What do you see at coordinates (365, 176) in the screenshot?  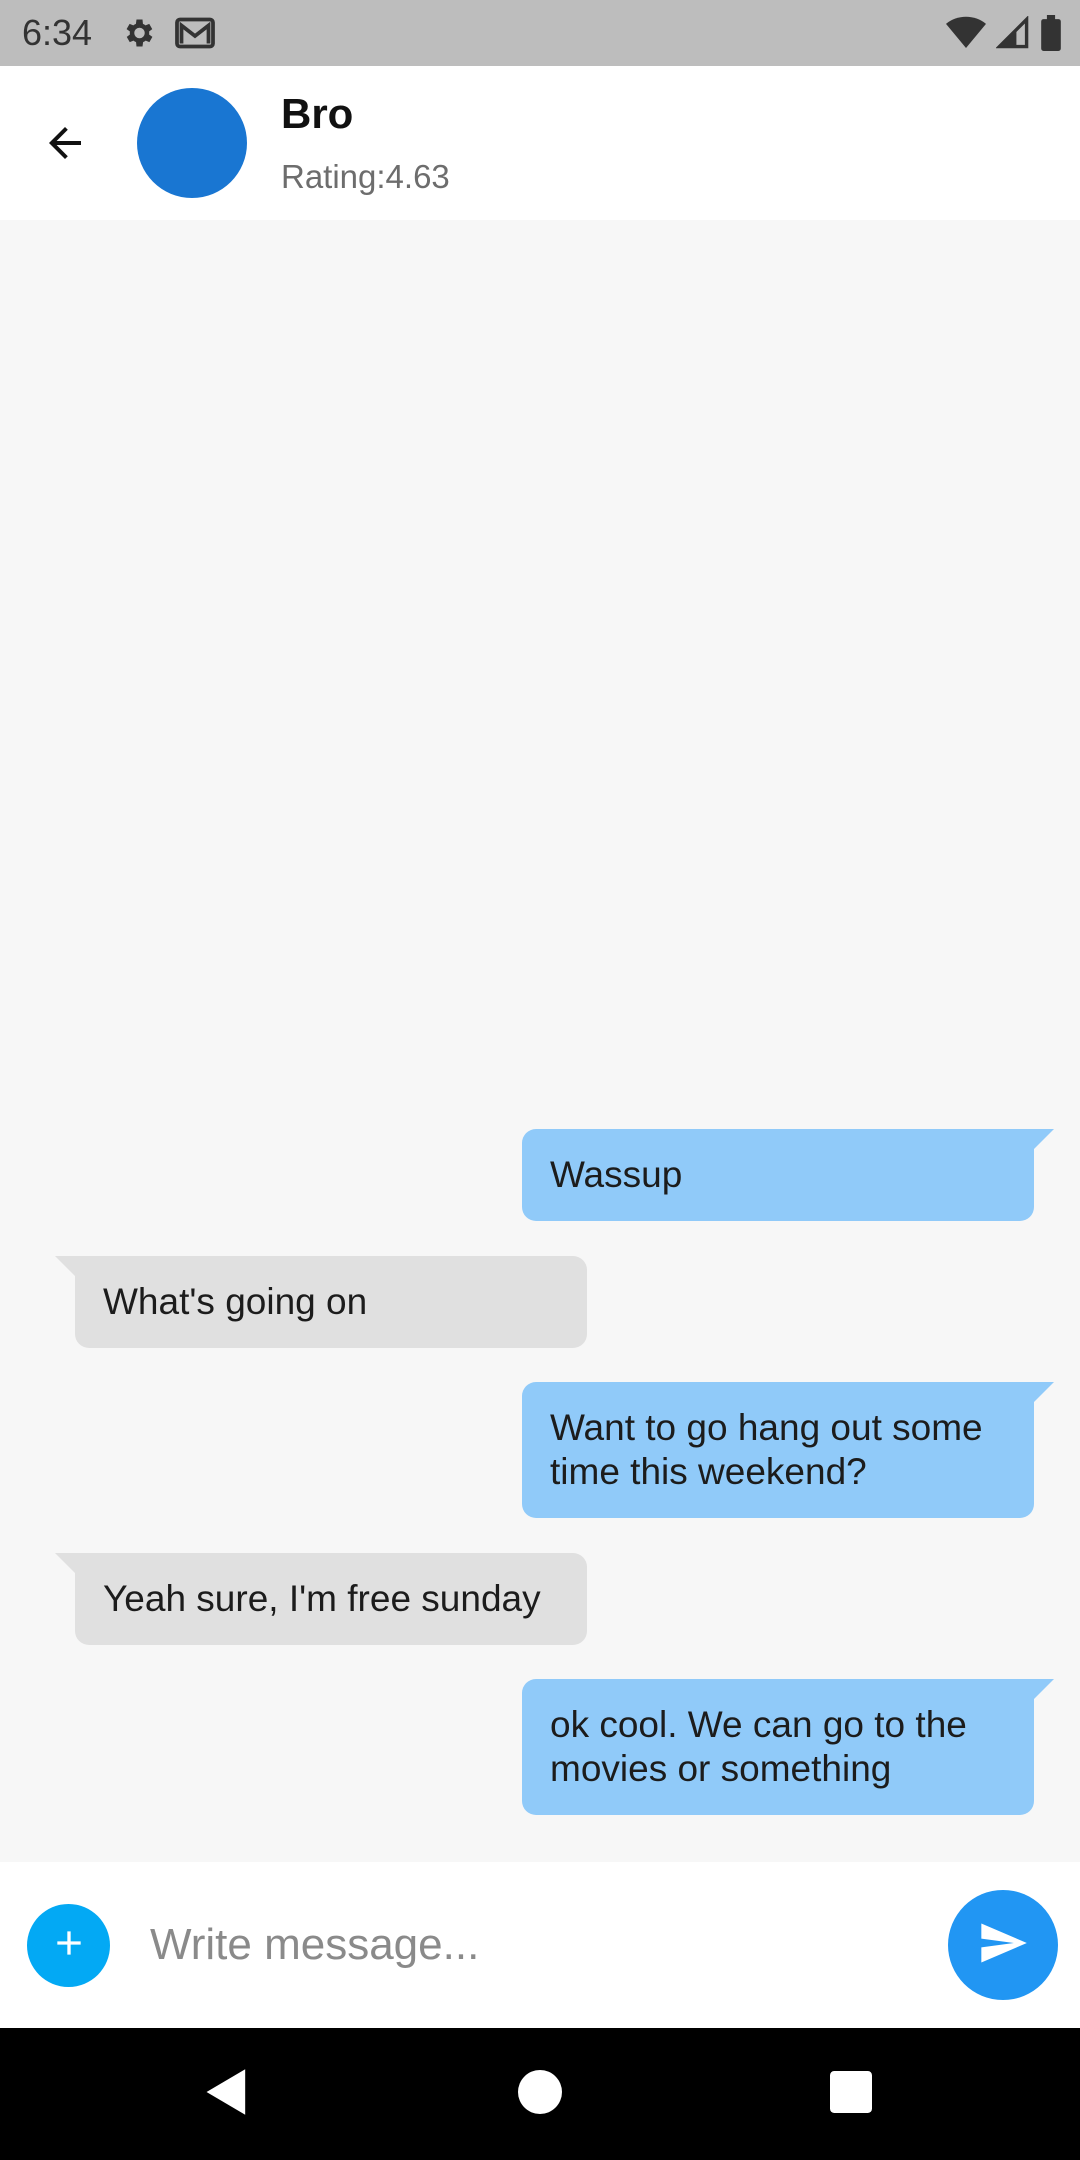 I see `contact-rating: Rating:4.63` at bounding box center [365, 176].